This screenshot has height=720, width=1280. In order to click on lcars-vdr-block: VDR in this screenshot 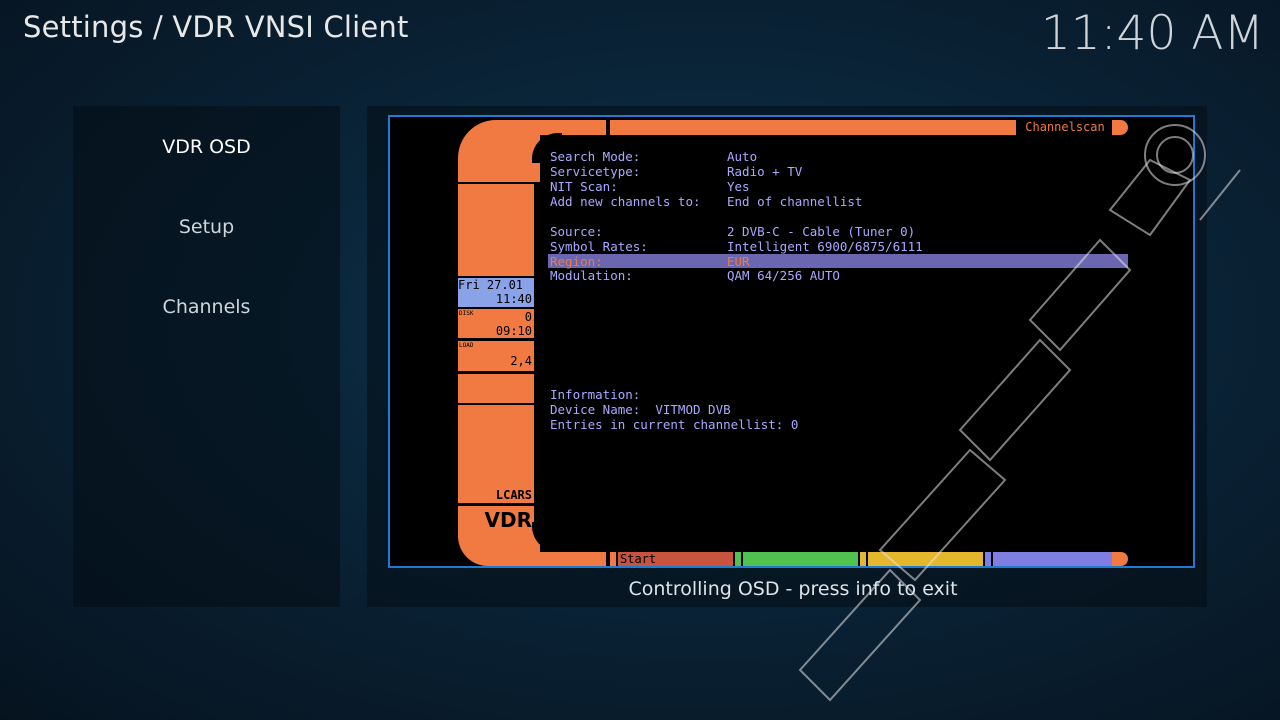, I will do `click(496, 522)`.